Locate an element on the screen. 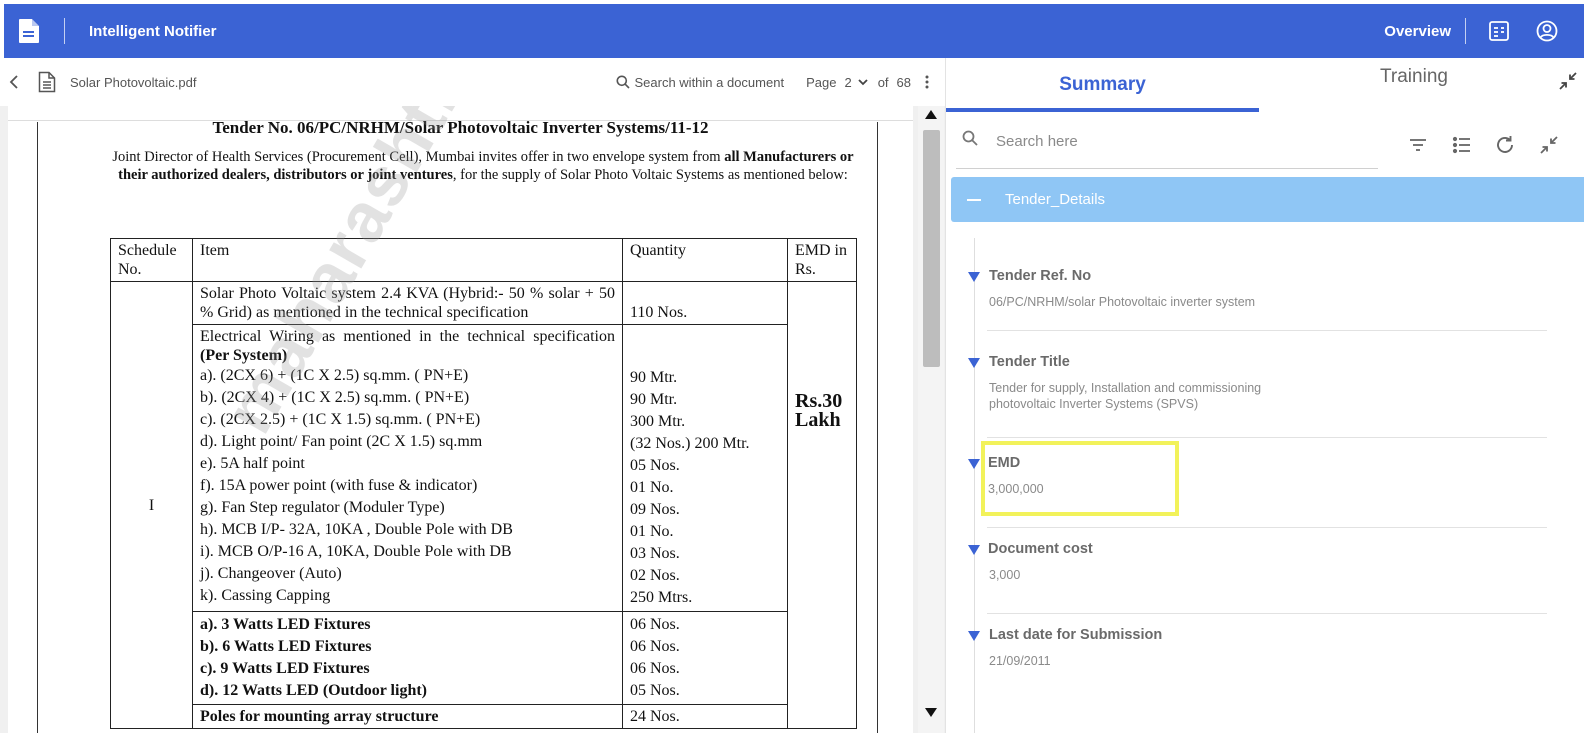 The height and width of the screenshot is (733, 1584). panel-tabs: Summary Training is located at coordinates (1265, 85).